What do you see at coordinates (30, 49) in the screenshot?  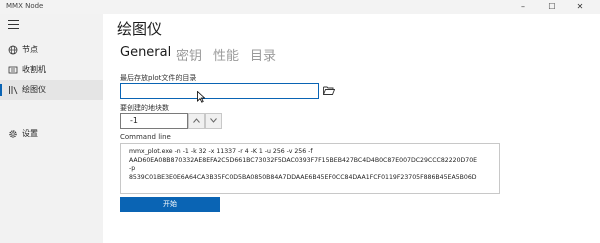 I see `sidebar-item-label: 节点` at bounding box center [30, 49].